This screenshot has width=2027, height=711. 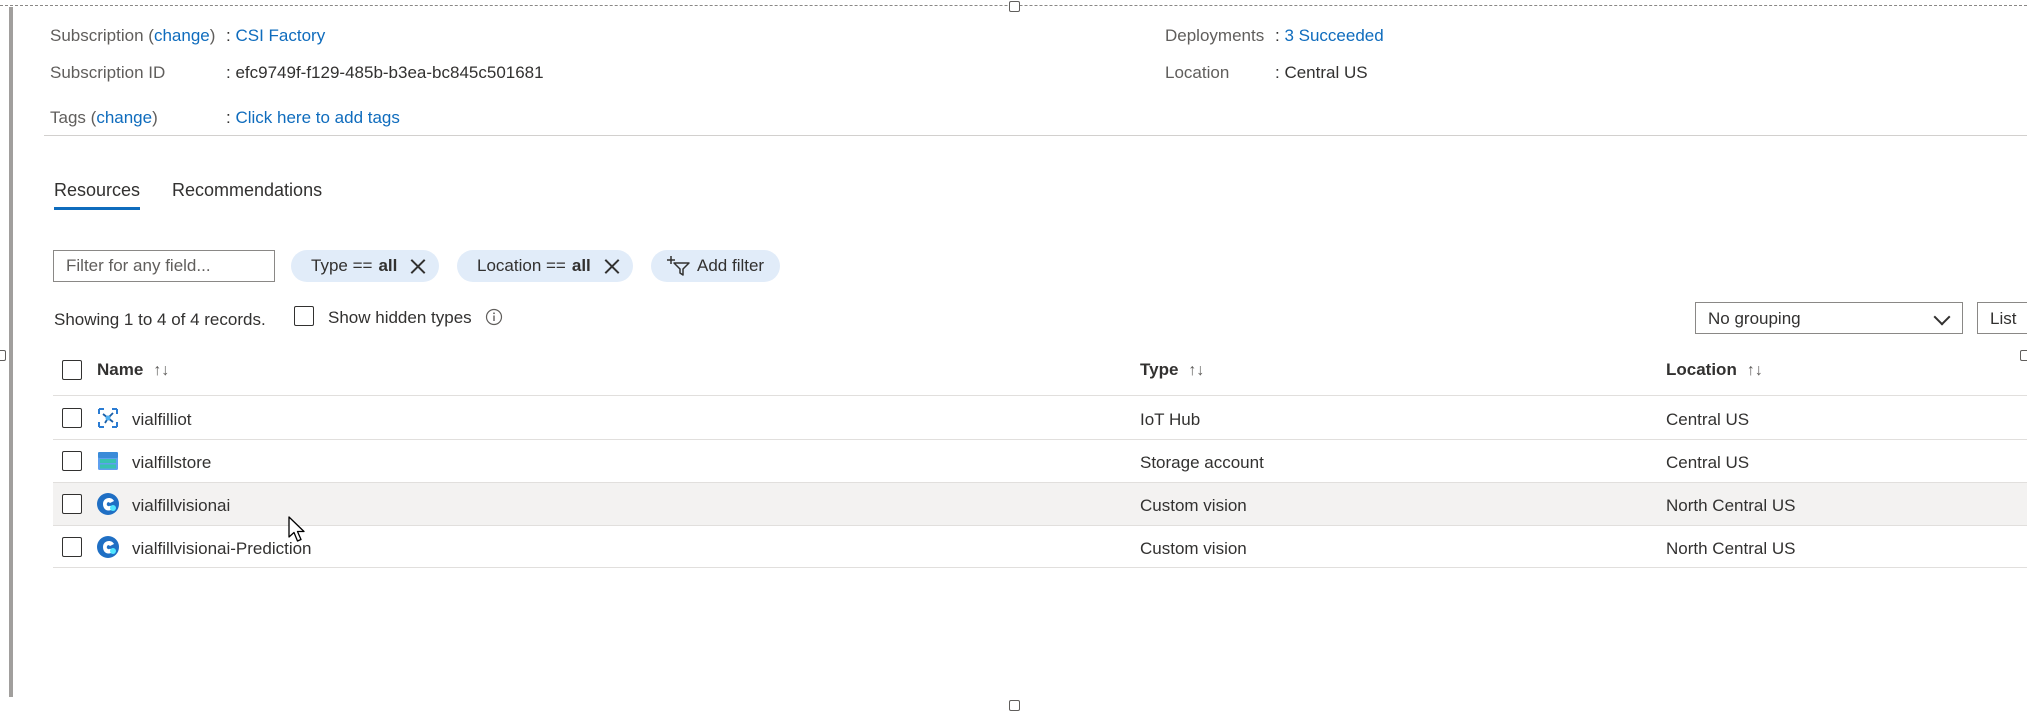 What do you see at coordinates (296, 529) in the screenshot?
I see `mouse-cursor-icon` at bounding box center [296, 529].